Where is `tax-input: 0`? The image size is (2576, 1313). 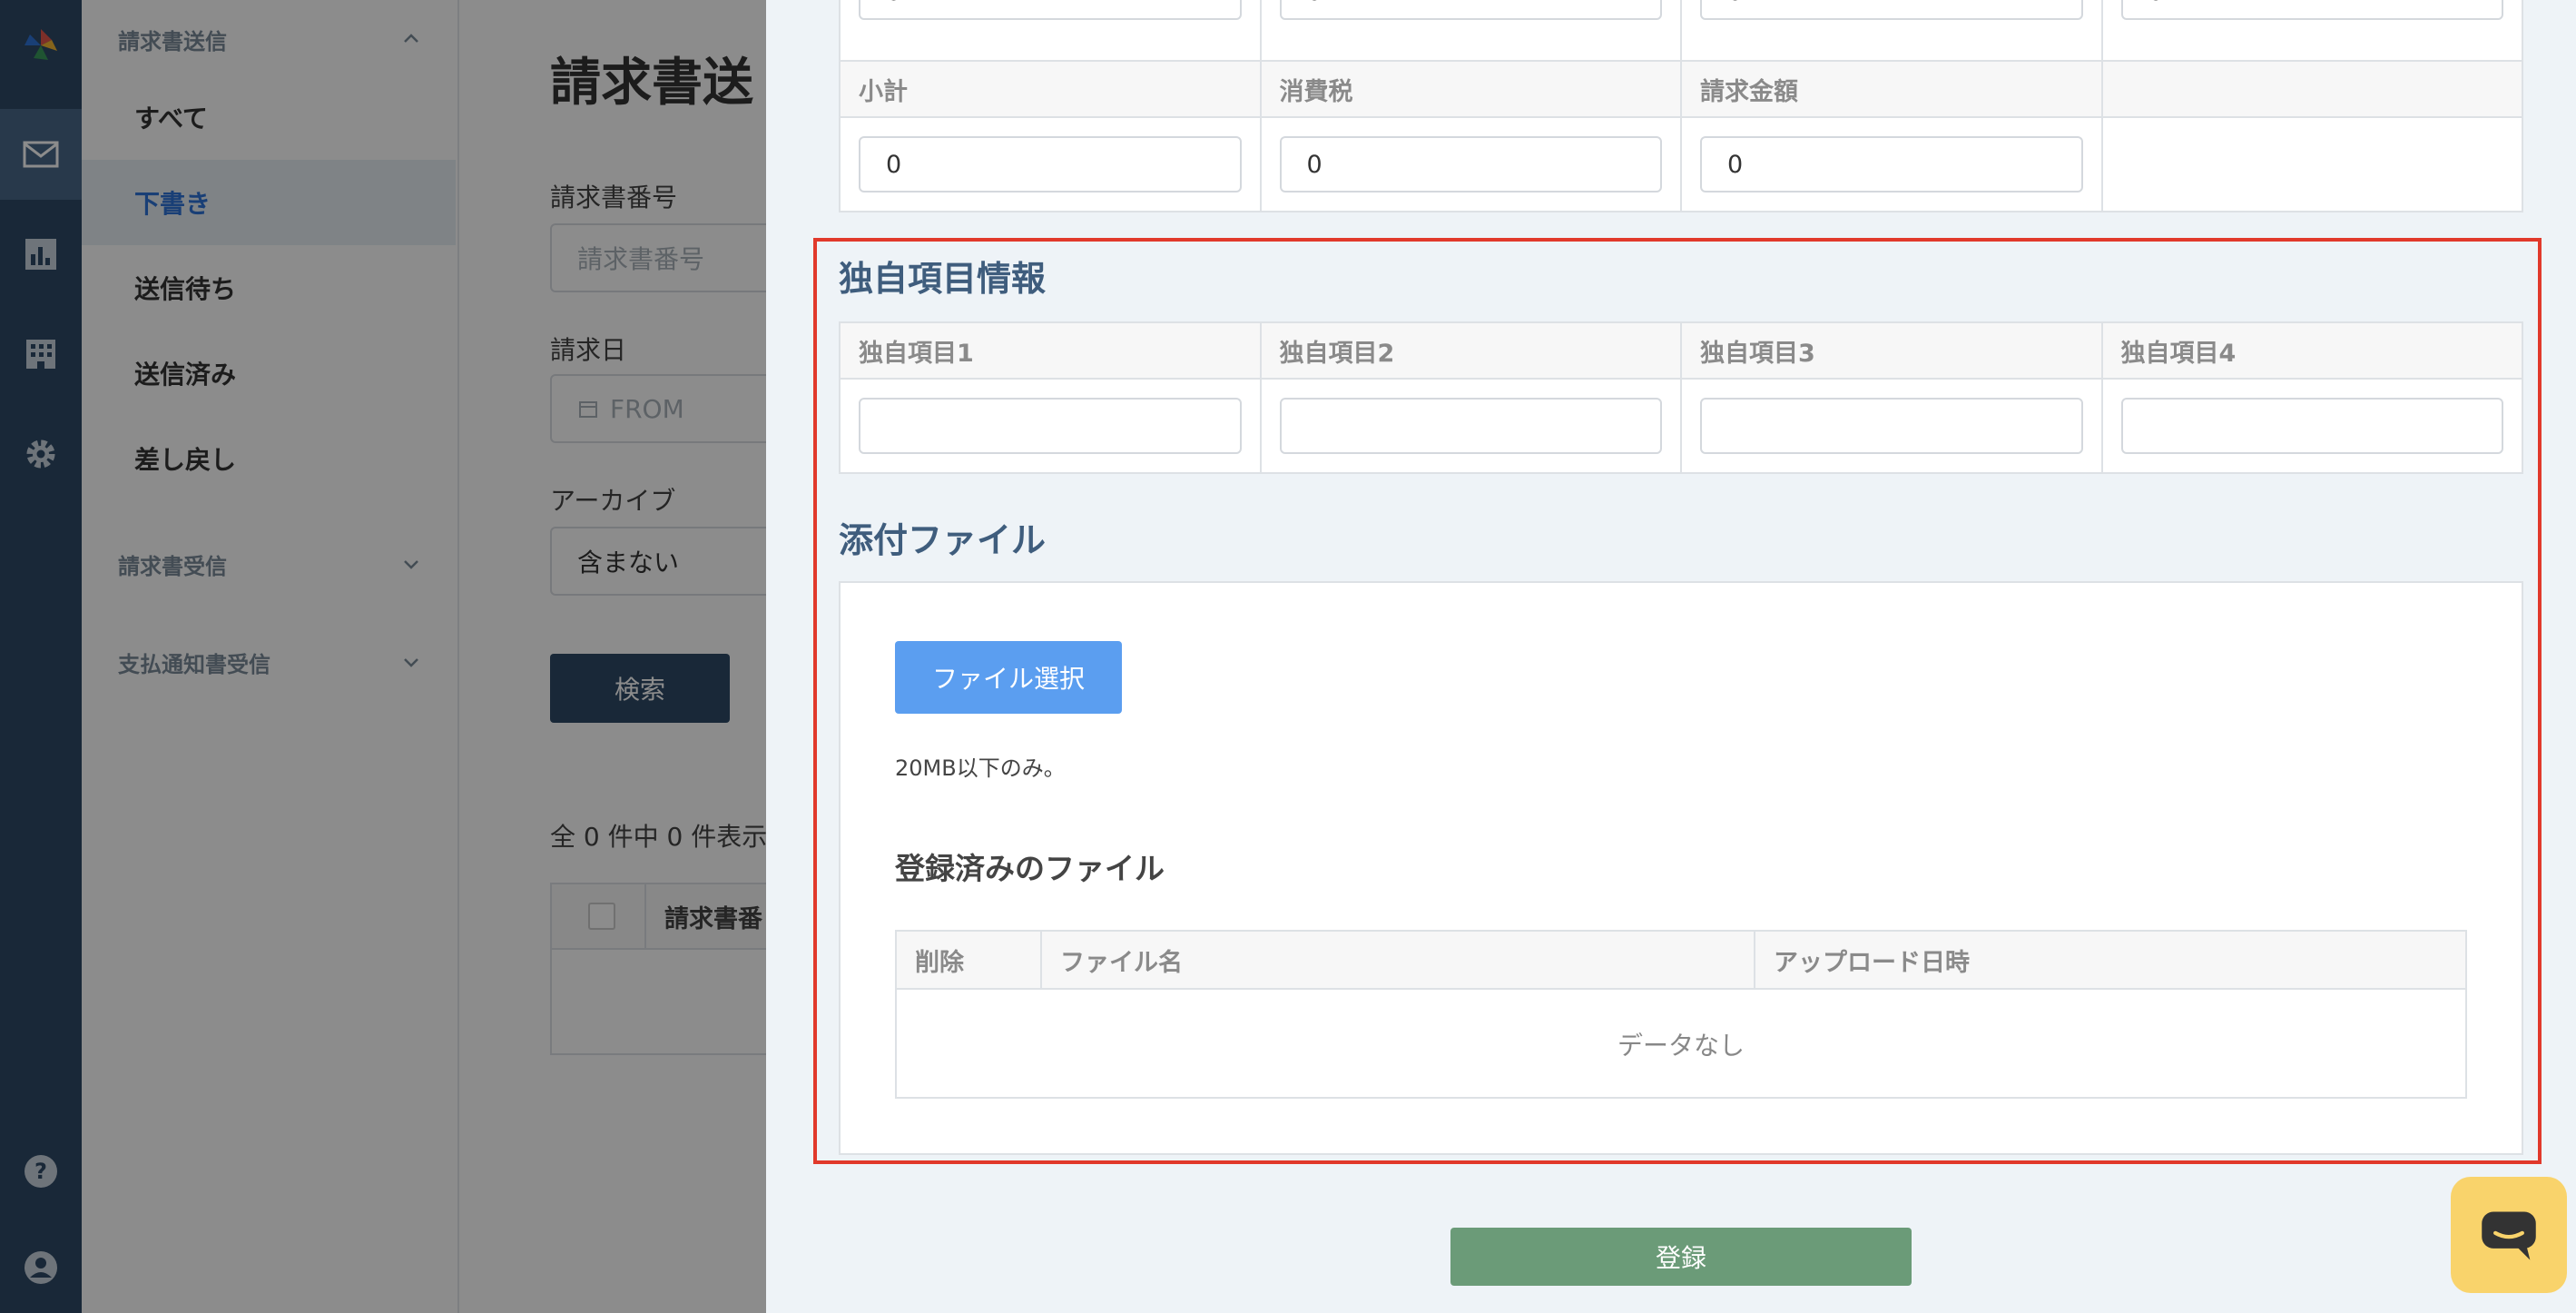
tax-input: 0 is located at coordinates (1470, 164).